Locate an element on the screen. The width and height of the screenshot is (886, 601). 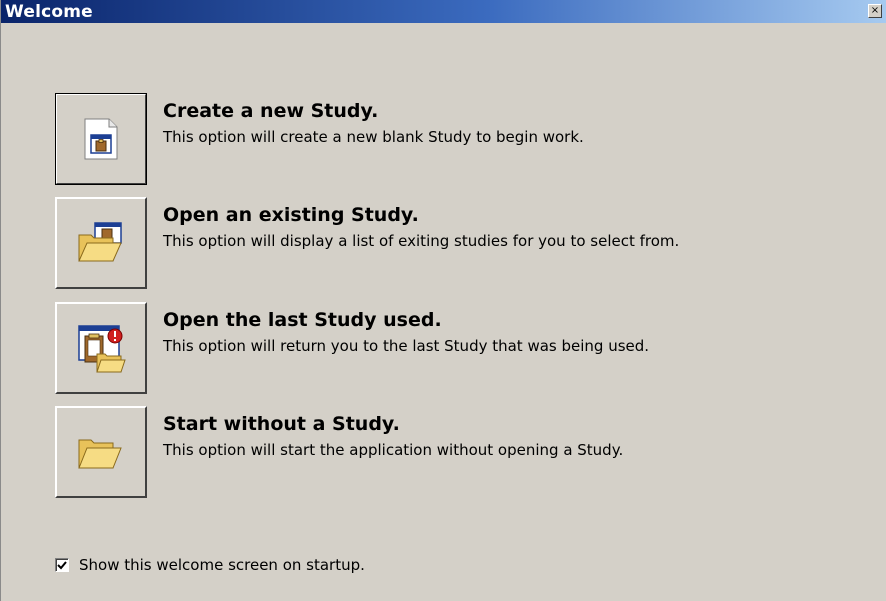
open-last-study-button is located at coordinates (101, 348).